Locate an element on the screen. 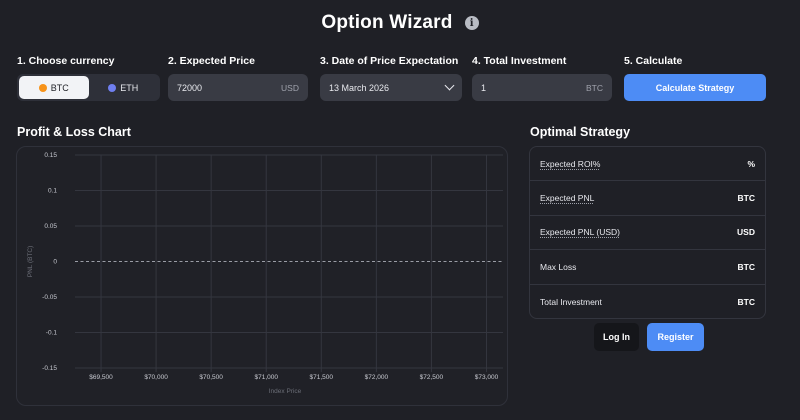 The width and height of the screenshot is (800, 420). chevron-down-icon is located at coordinates (449, 85).